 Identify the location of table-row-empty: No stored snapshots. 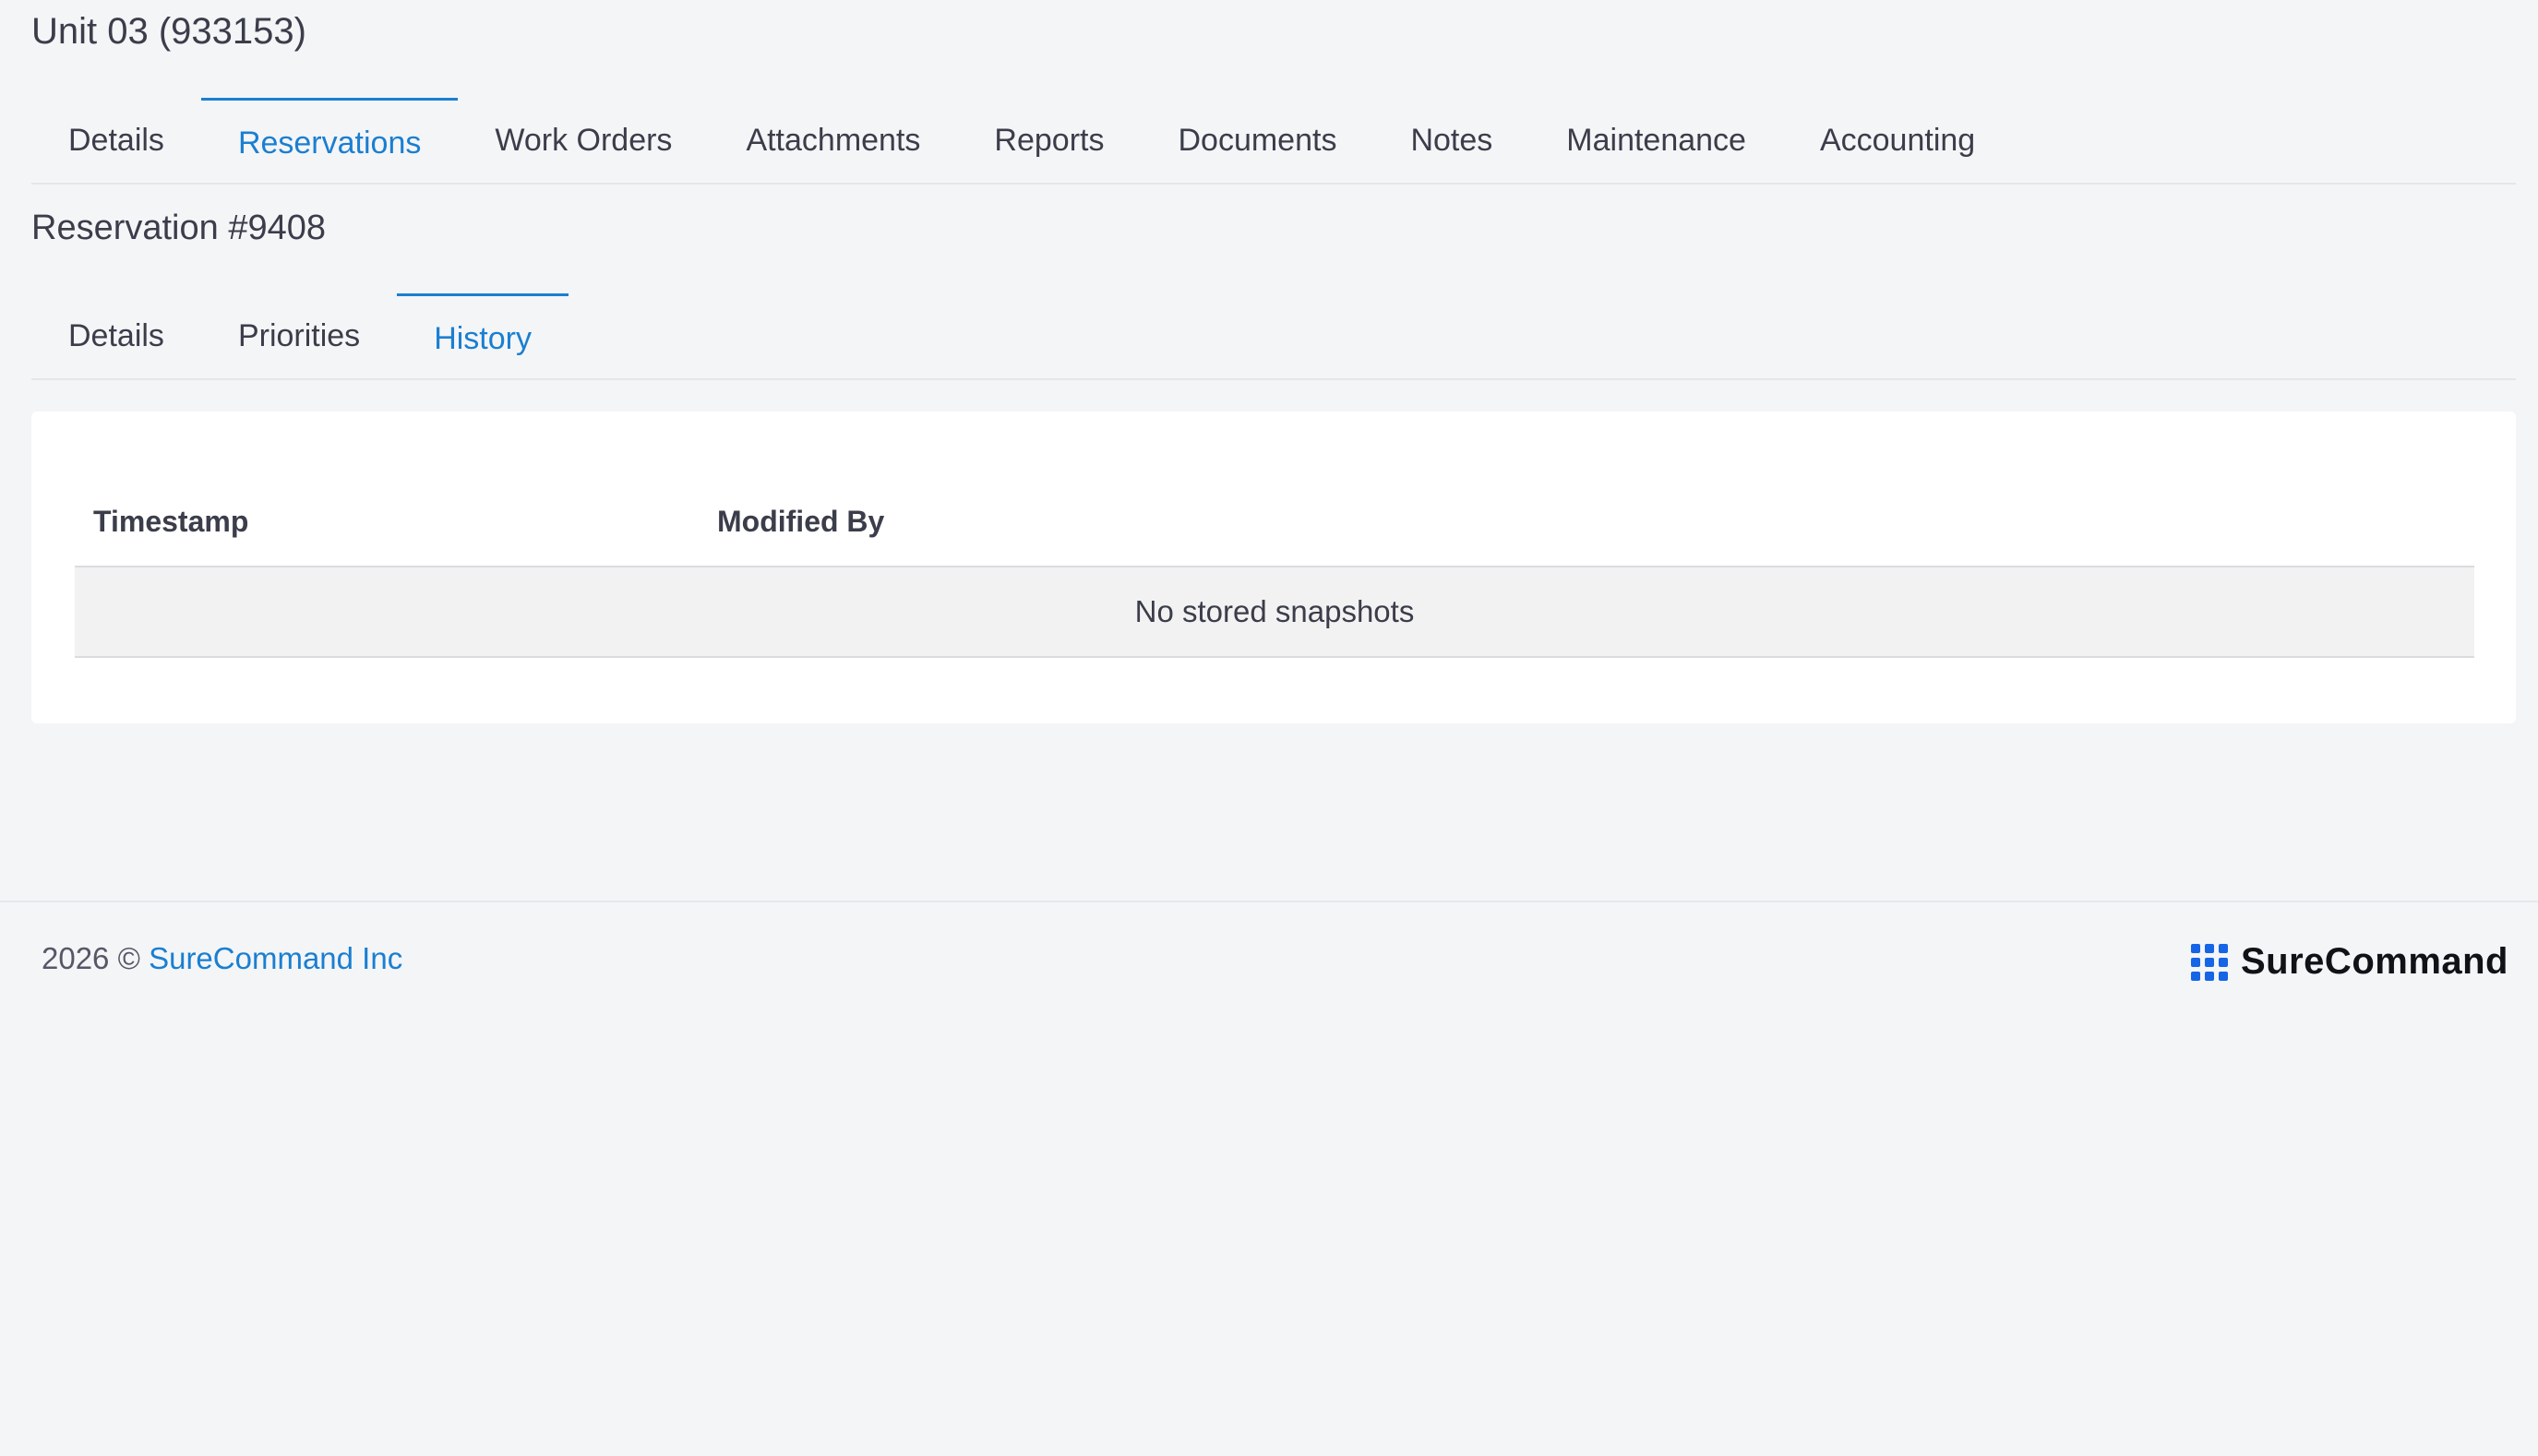
(1274, 612).